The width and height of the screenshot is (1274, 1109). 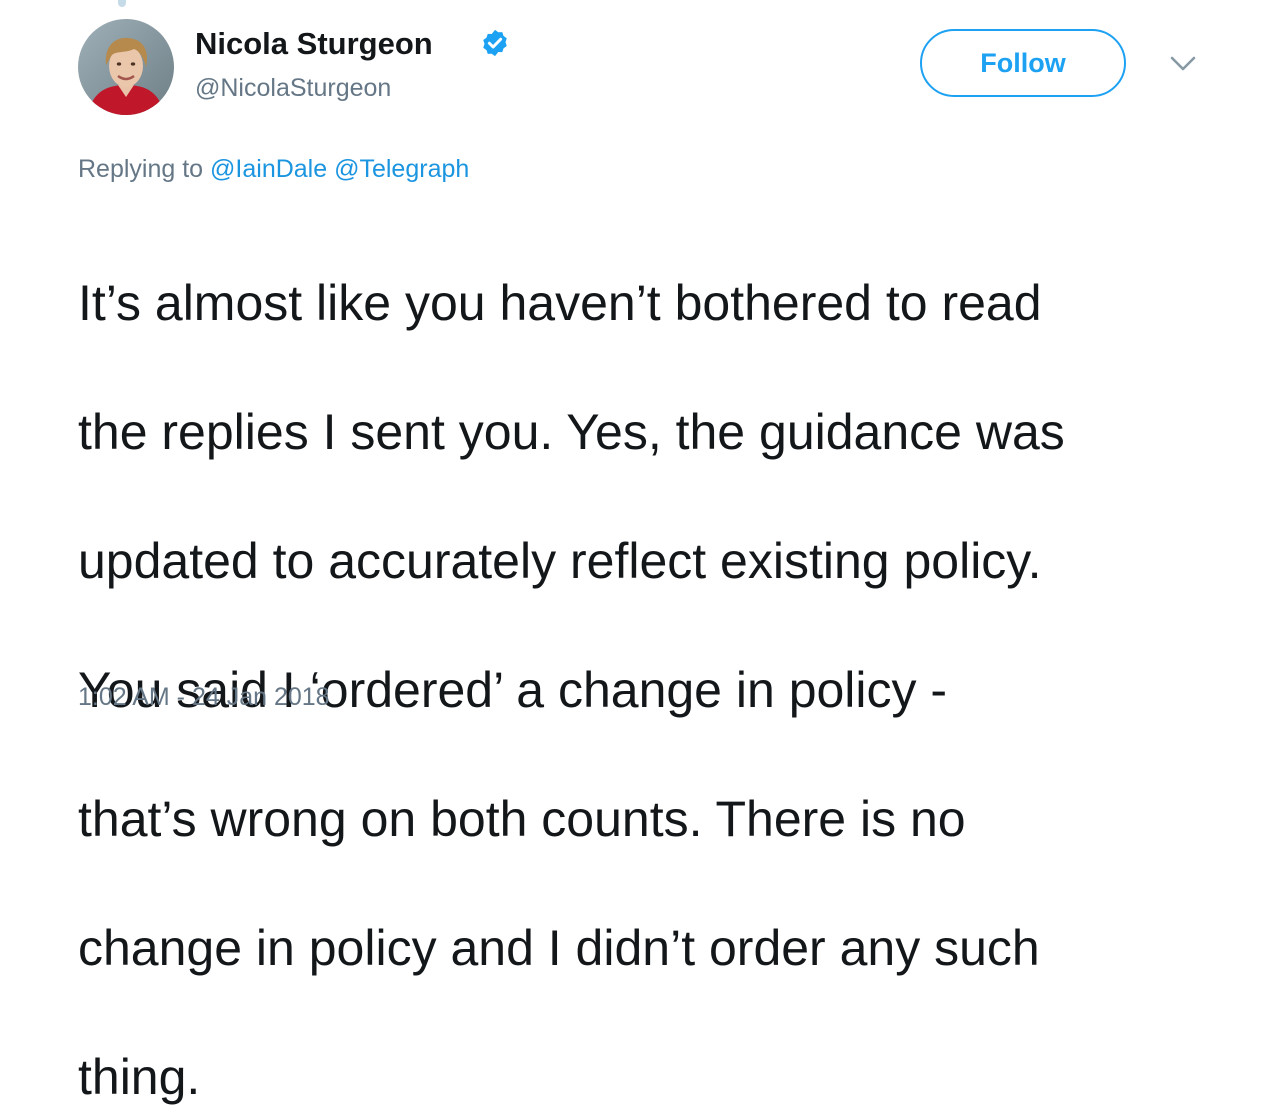 What do you see at coordinates (1023, 63) in the screenshot?
I see `follow-button: Follow` at bounding box center [1023, 63].